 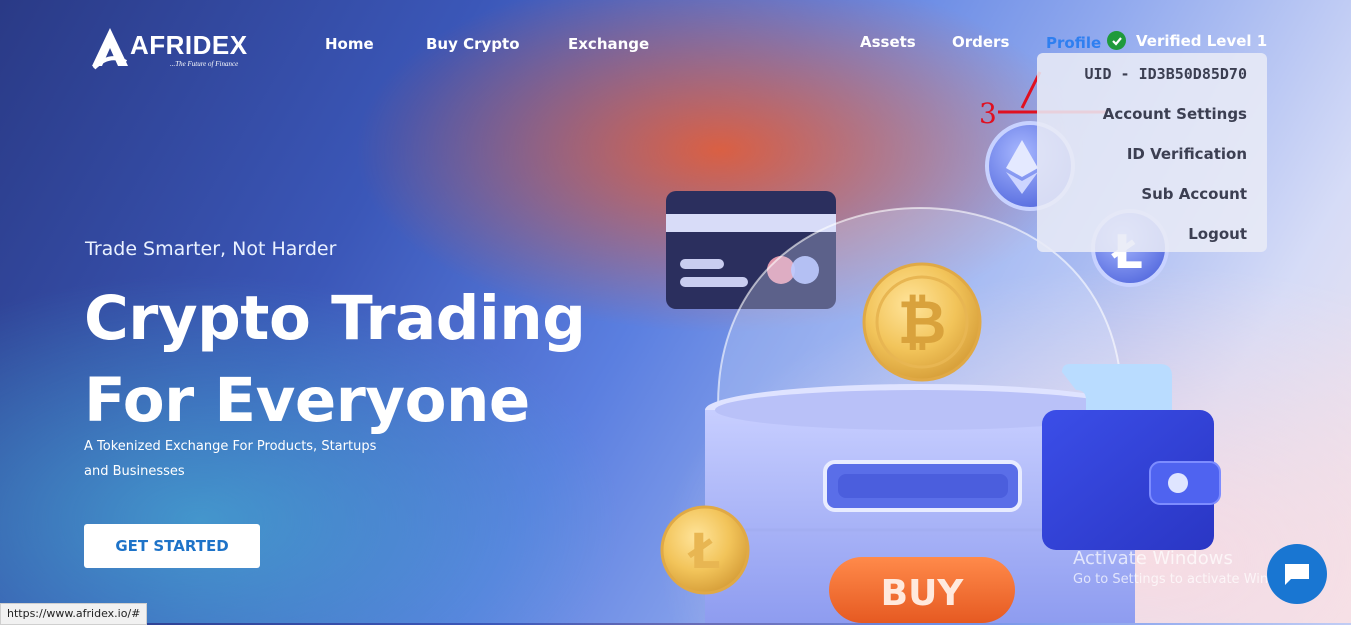 What do you see at coordinates (74, 614) in the screenshot?
I see `browser-status-url: https://www.afridex.io/#` at bounding box center [74, 614].